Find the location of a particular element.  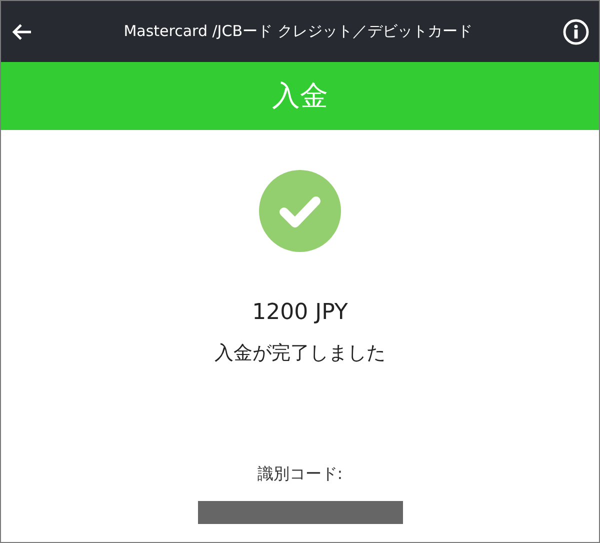

info-icon is located at coordinates (575, 31).